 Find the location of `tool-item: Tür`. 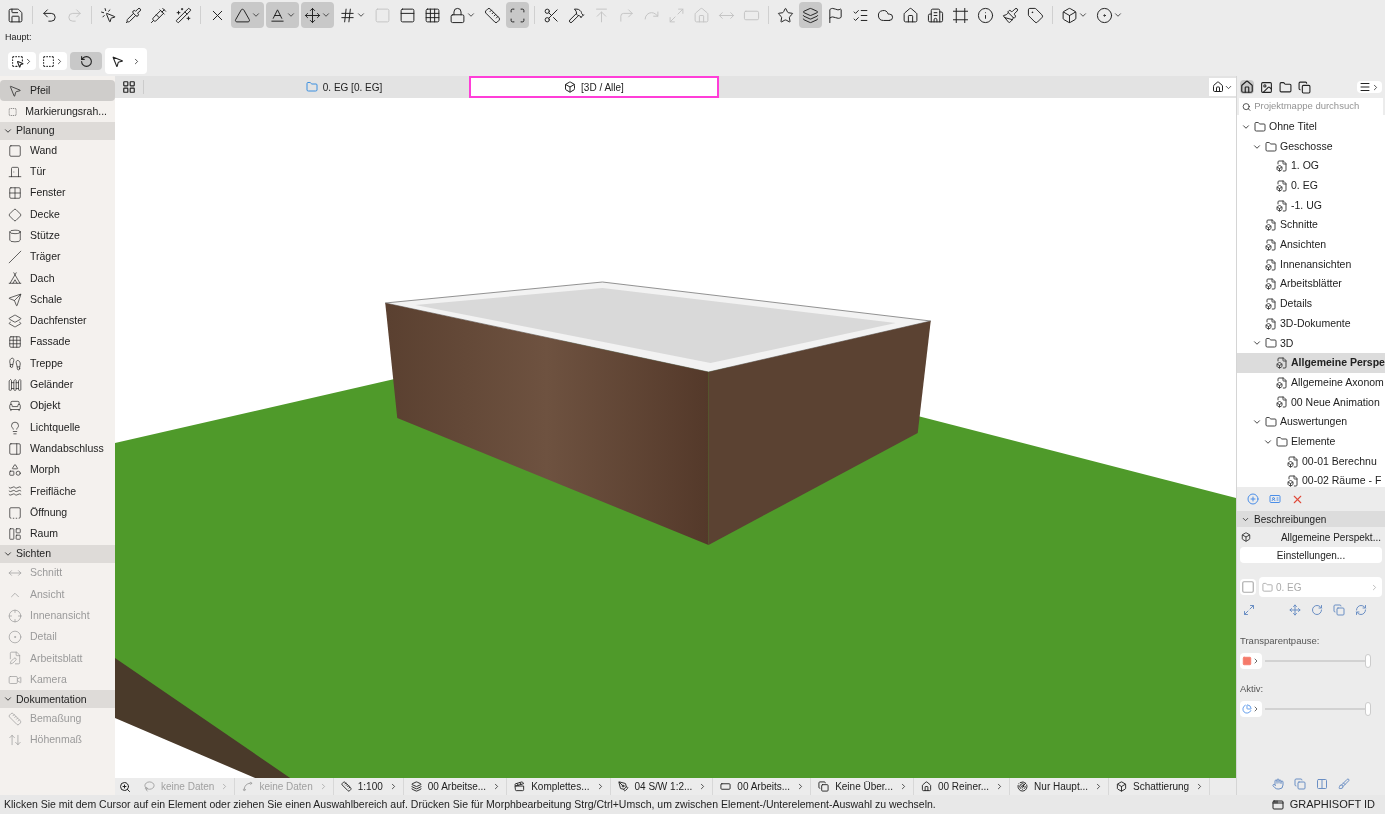

tool-item: Tür is located at coordinates (57, 172).